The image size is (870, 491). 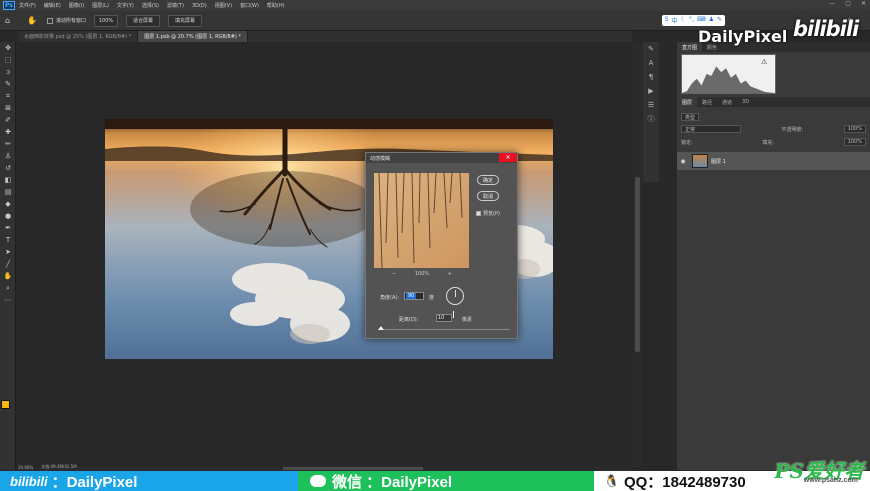 What do you see at coordinates (150, 5) in the screenshot?
I see `menu-select: 选择(S)` at bounding box center [150, 5].